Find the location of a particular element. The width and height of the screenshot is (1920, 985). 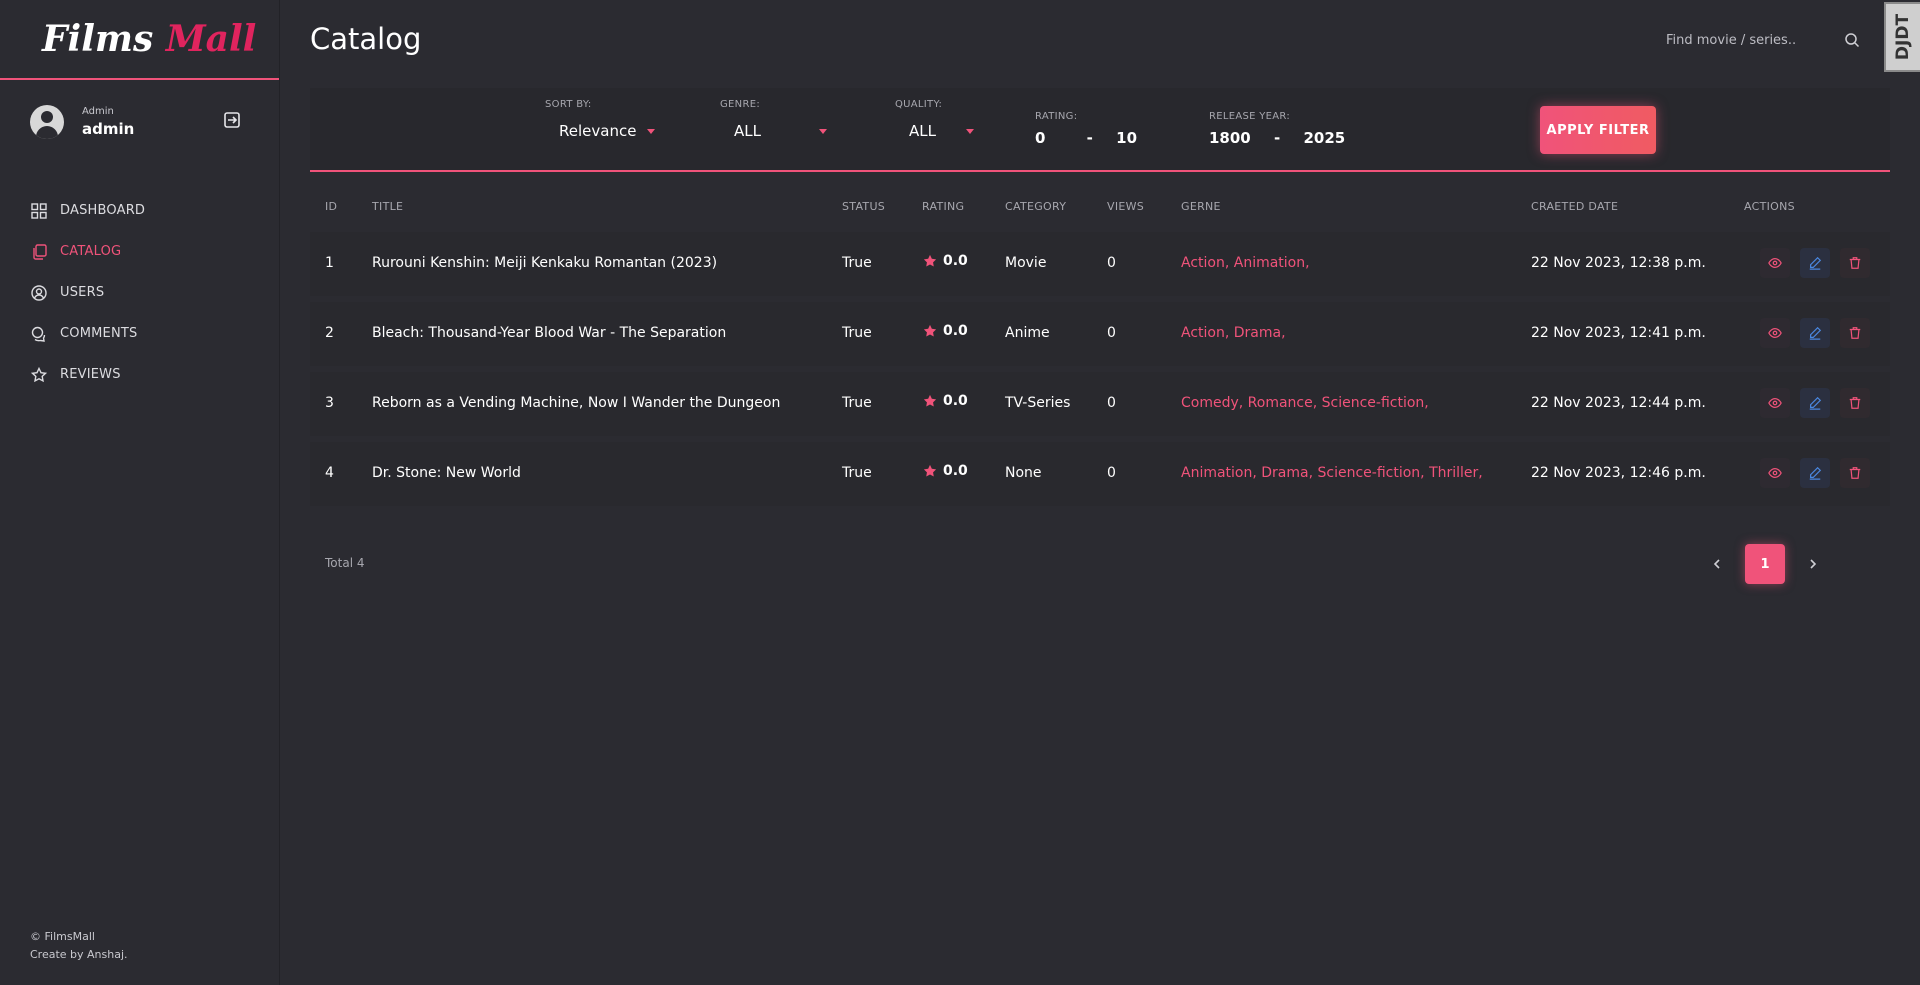

page-button-1: 1 is located at coordinates (1765, 564).